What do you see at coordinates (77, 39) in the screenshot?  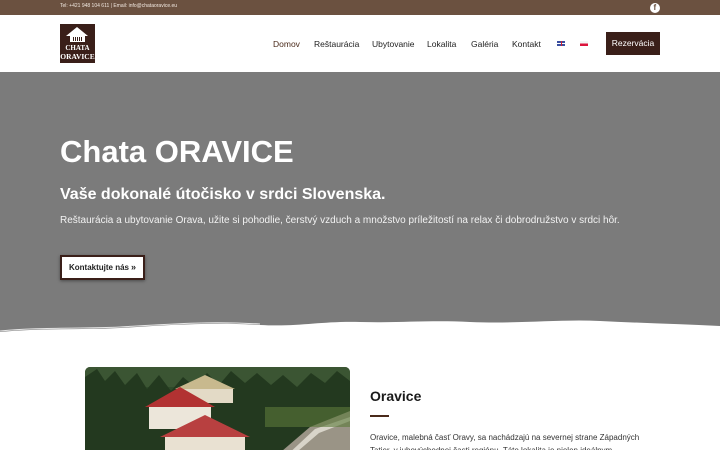 I see `logo-cabin-icon` at bounding box center [77, 39].